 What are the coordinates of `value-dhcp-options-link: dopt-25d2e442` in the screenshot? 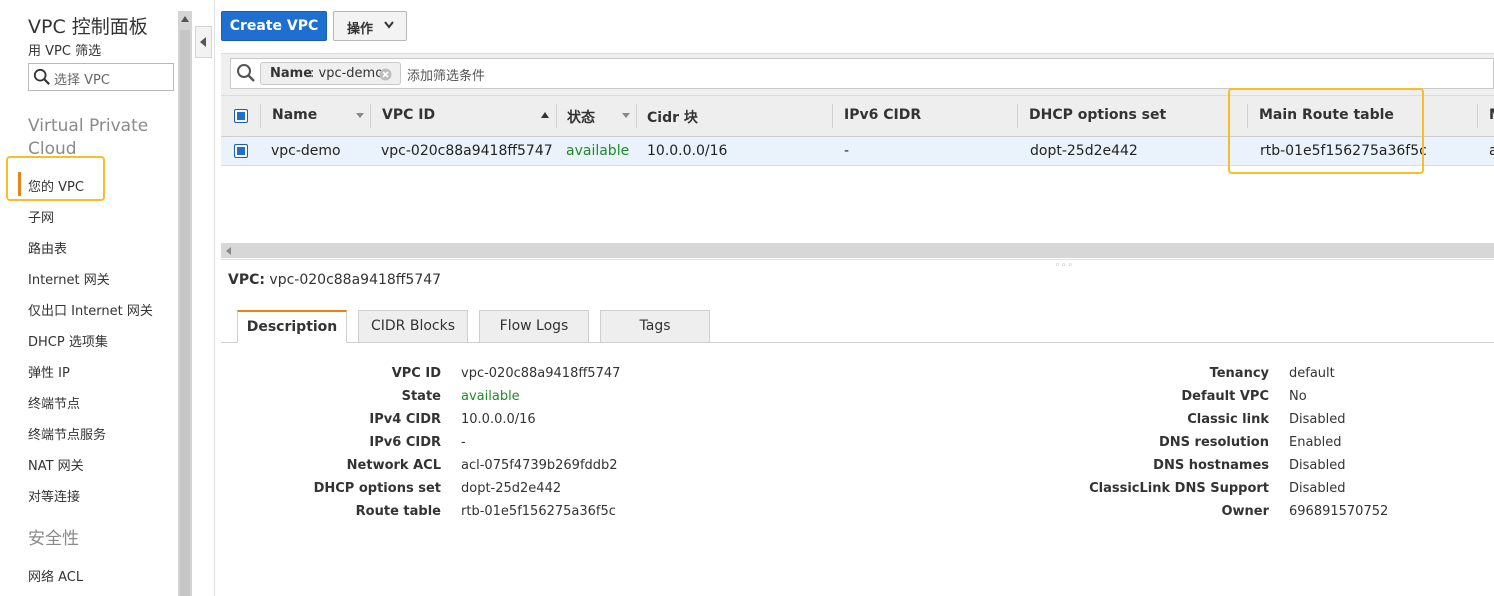 It's located at (511, 488).